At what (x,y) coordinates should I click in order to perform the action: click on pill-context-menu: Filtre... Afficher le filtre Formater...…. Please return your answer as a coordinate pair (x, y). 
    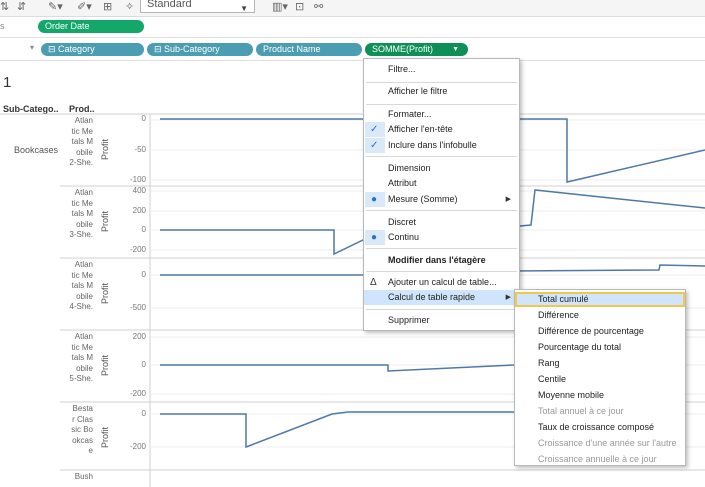
    Looking at the image, I should click on (441, 194).